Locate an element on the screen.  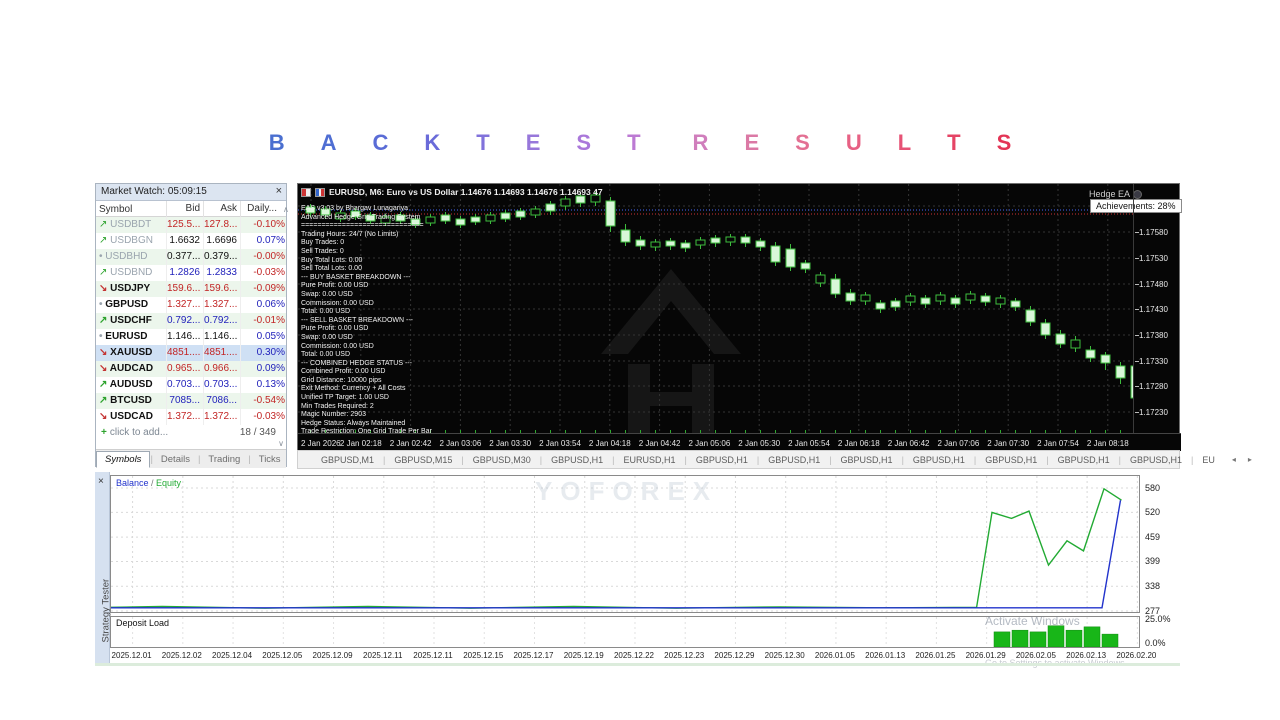
legend-equity: Equity is located at coordinates (169, 483).